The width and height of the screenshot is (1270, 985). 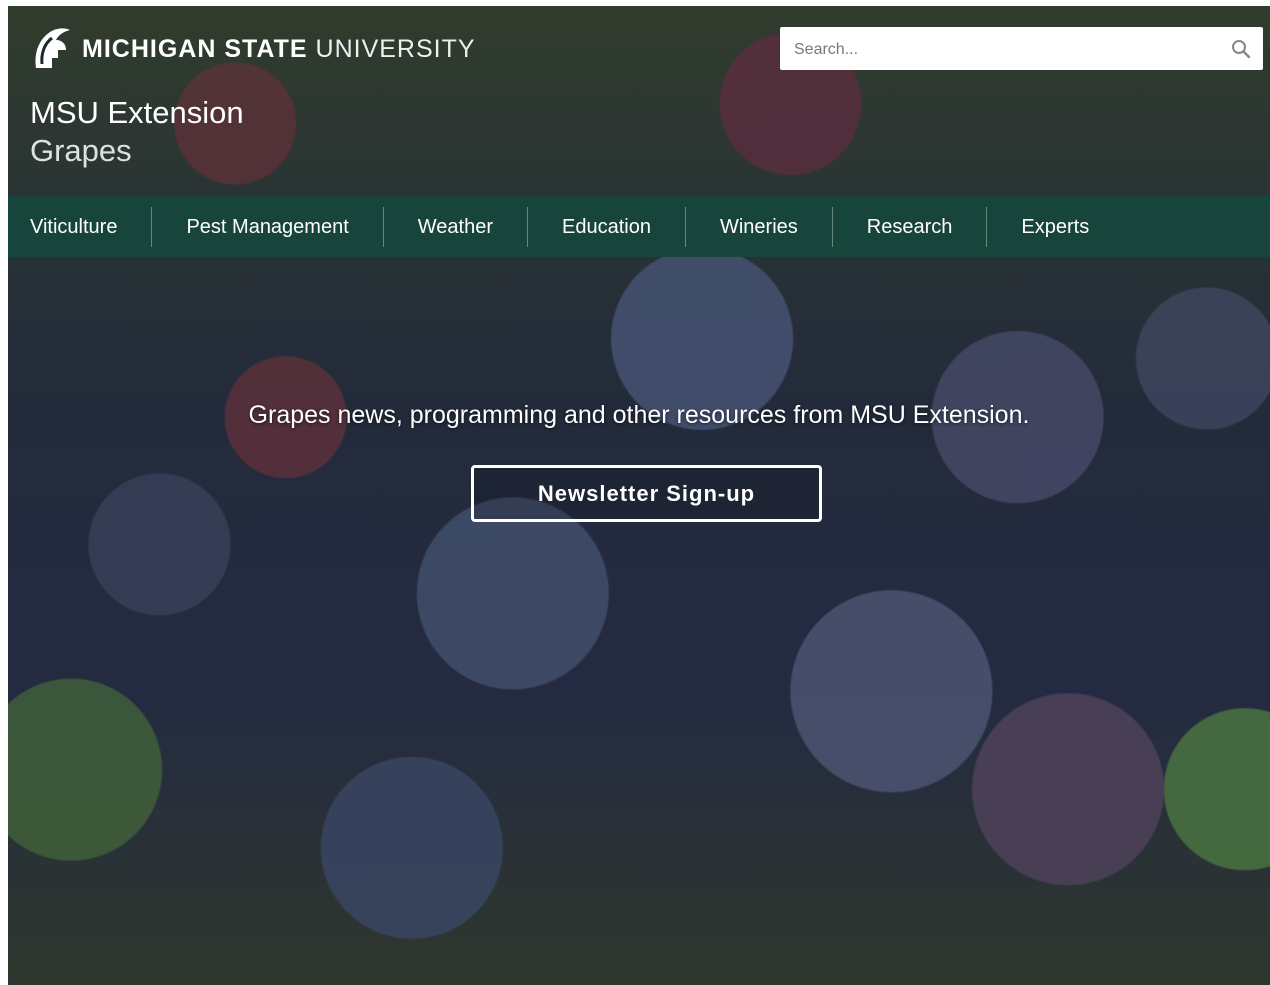 What do you see at coordinates (137, 132) in the screenshot?
I see `site-title: MSU Extension Grapes` at bounding box center [137, 132].